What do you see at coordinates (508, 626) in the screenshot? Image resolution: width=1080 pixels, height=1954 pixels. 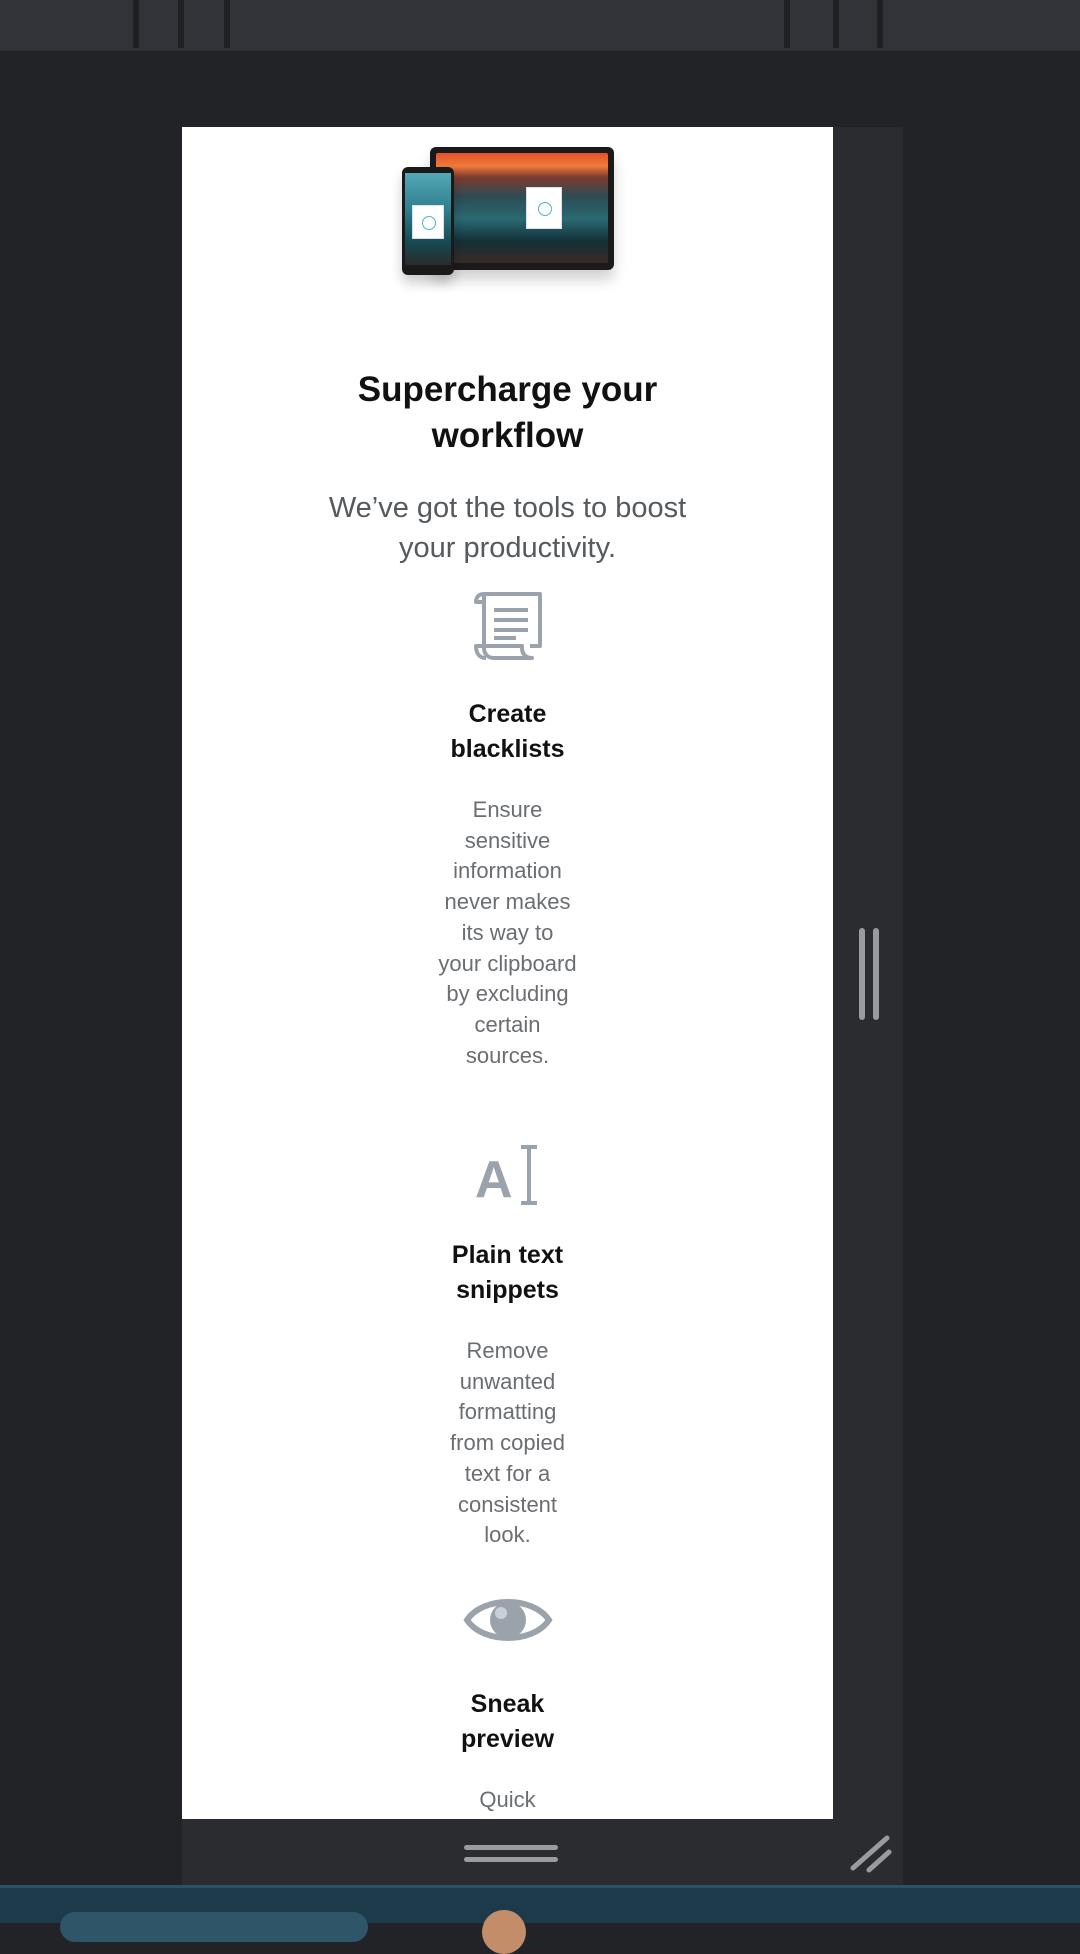 I see `scroll-document-icon` at bounding box center [508, 626].